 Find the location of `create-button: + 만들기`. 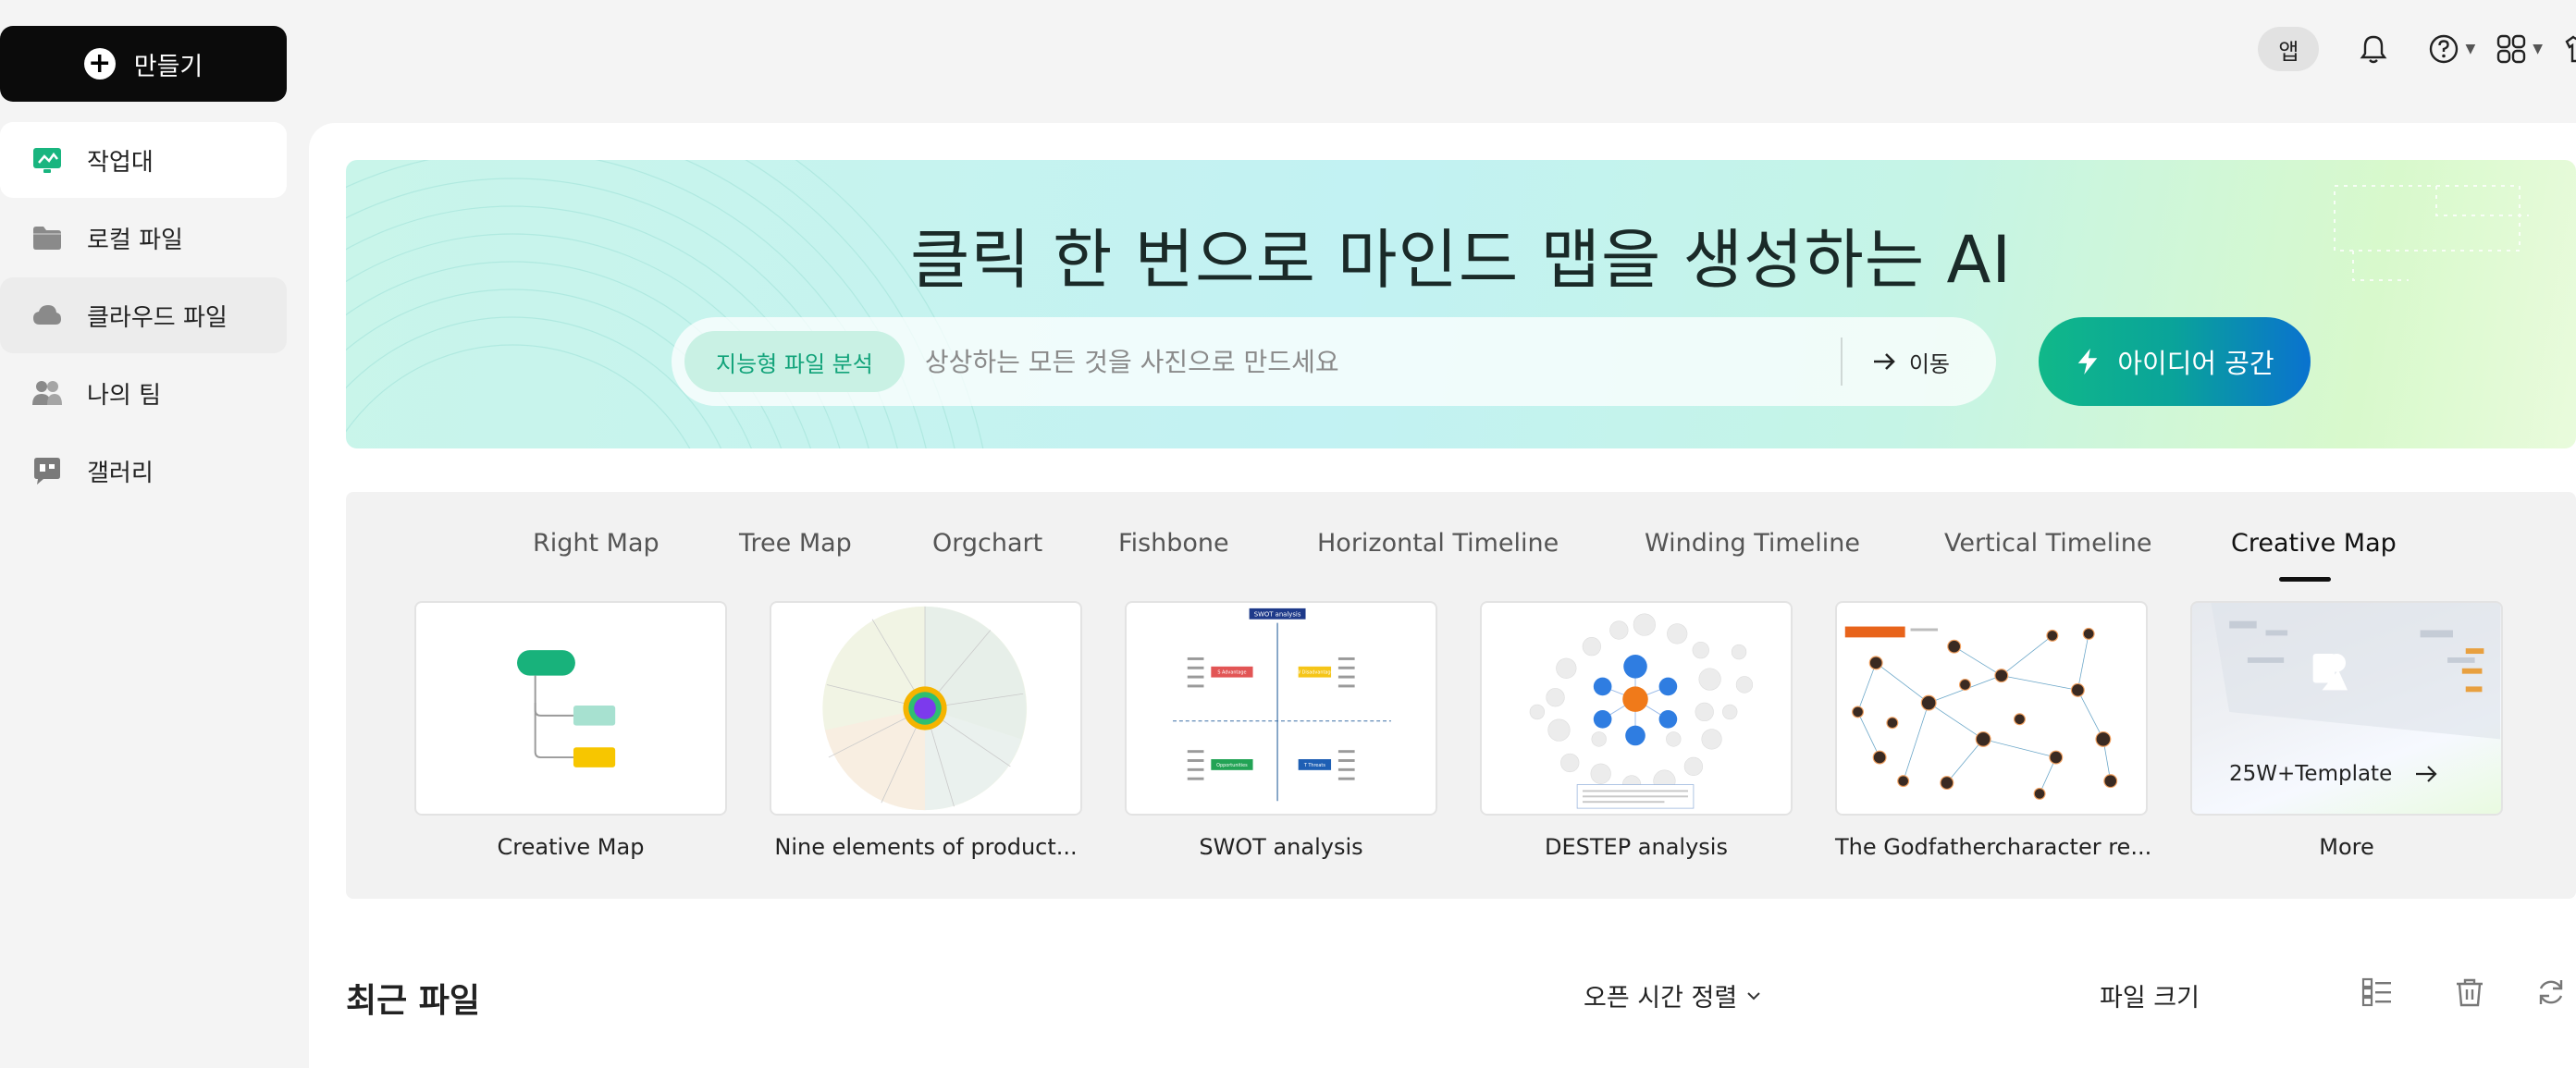

create-button: + 만들기 is located at coordinates (143, 64).